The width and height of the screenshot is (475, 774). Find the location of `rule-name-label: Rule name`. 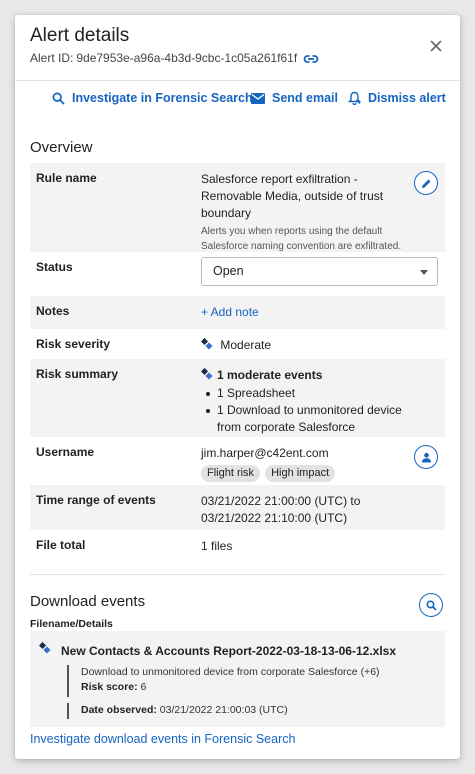

rule-name-label: Rule name is located at coordinates (66, 178).